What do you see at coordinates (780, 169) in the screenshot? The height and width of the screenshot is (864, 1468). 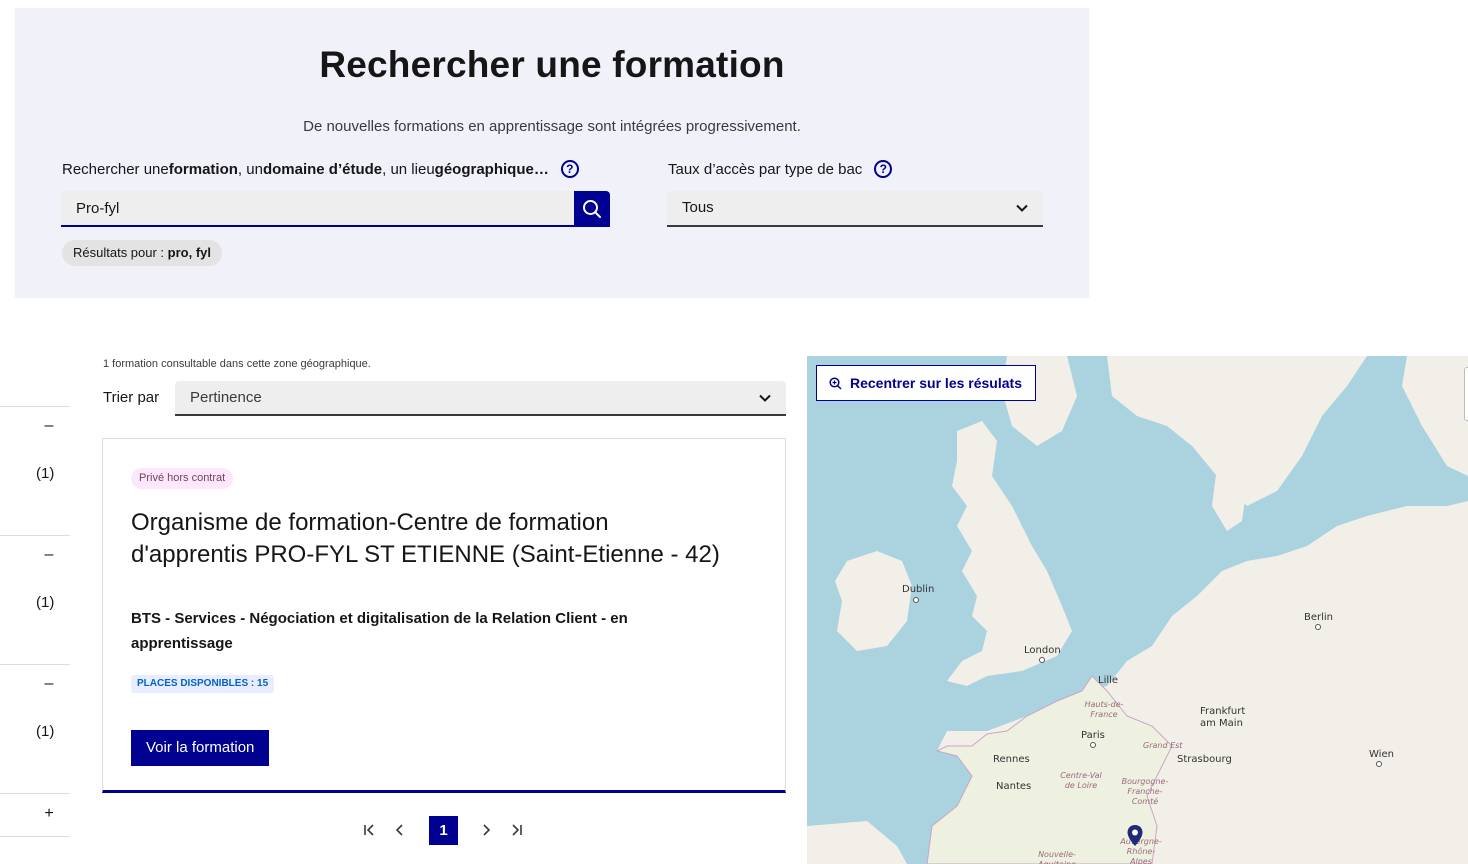 I see `bac-label: Taux d’accès par type de bac ?` at bounding box center [780, 169].